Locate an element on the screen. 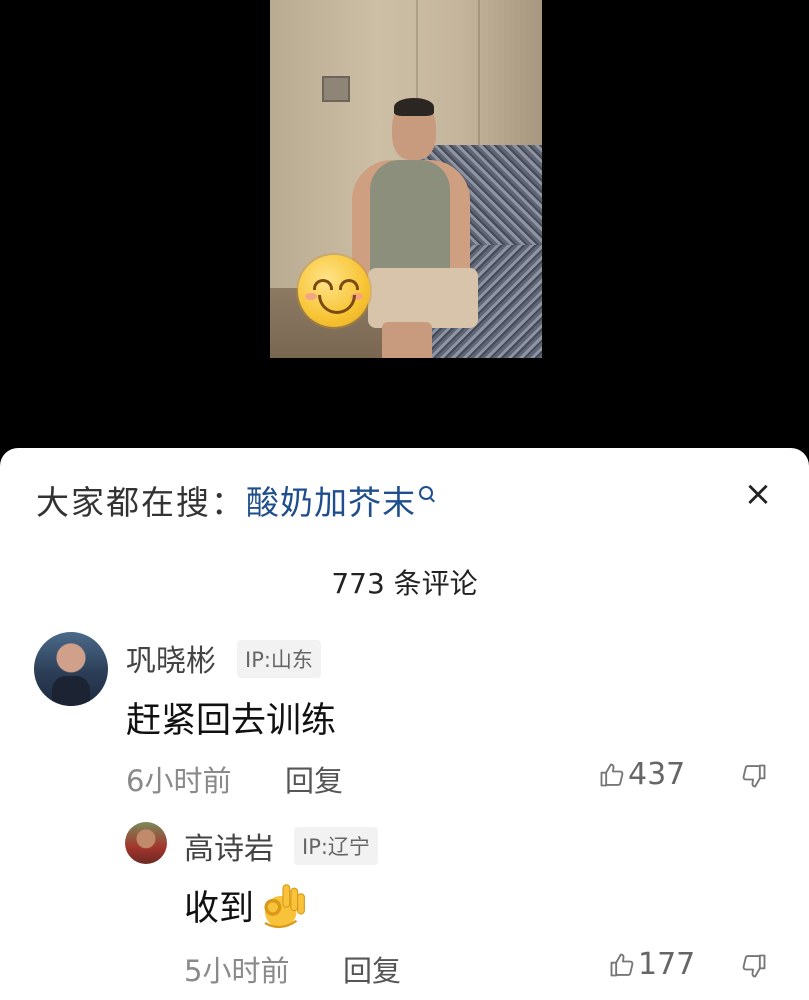 Image resolution: width=809 pixels, height=1000 pixels. smiling-face-sticker is located at coordinates (334, 291).